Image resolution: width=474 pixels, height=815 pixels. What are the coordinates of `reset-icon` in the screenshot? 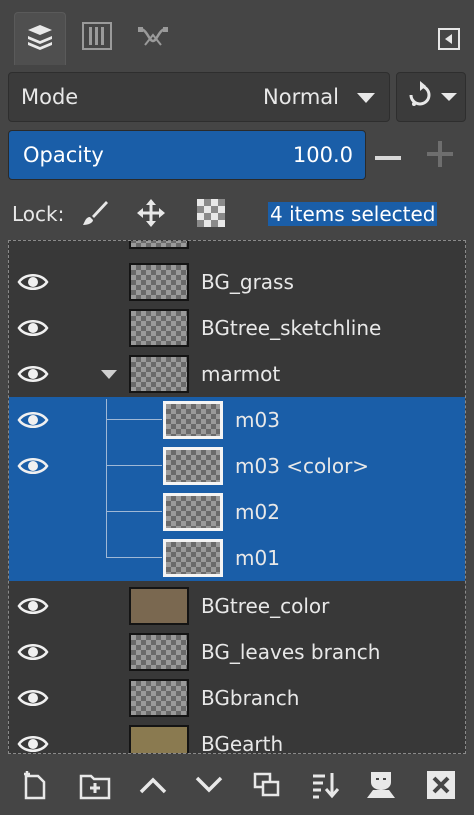 It's located at (420, 97).